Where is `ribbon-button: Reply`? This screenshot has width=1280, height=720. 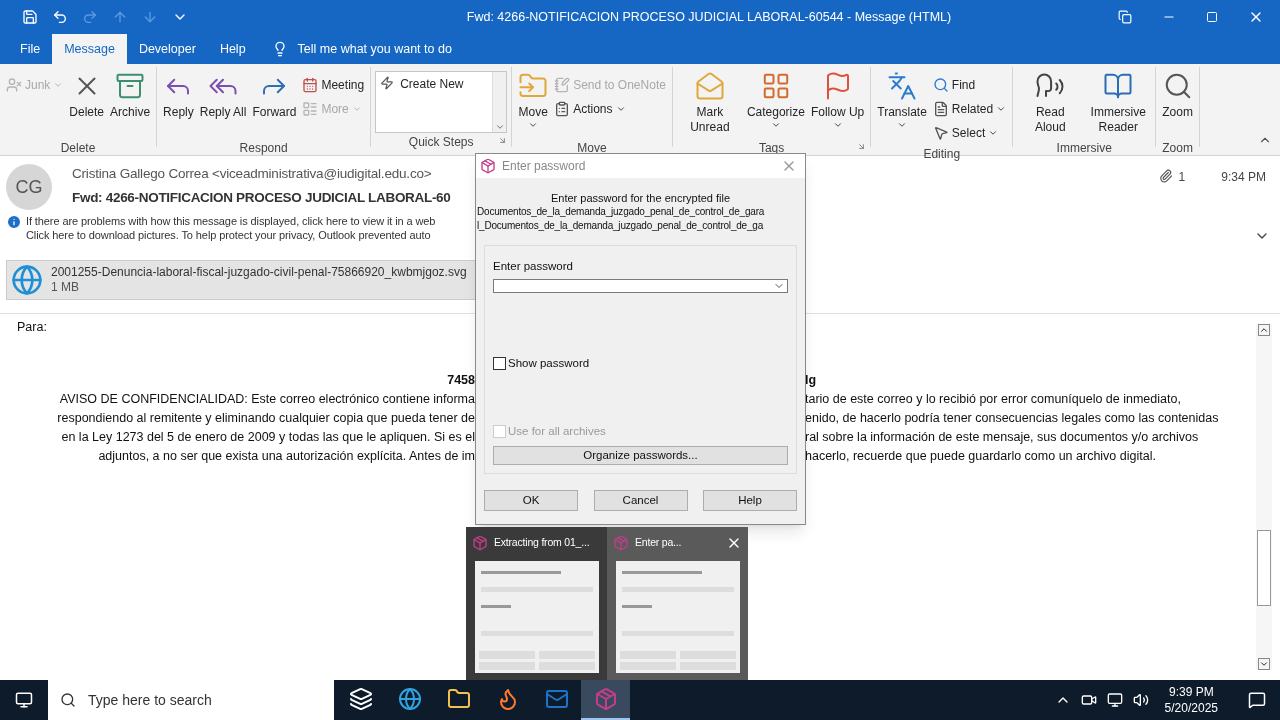
ribbon-button: Reply is located at coordinates (178, 103).